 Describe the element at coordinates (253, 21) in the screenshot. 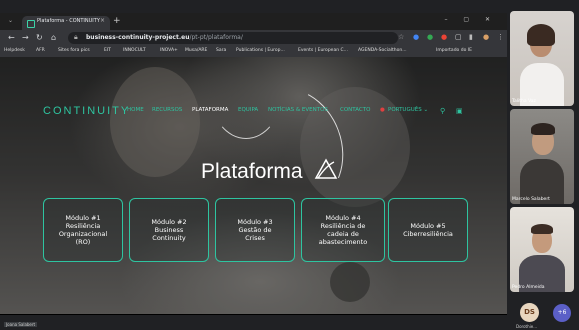

I see `browser-tab-strip: ⌄ Plataforma - CONTINUITY × + – ▢ ✕` at that location.